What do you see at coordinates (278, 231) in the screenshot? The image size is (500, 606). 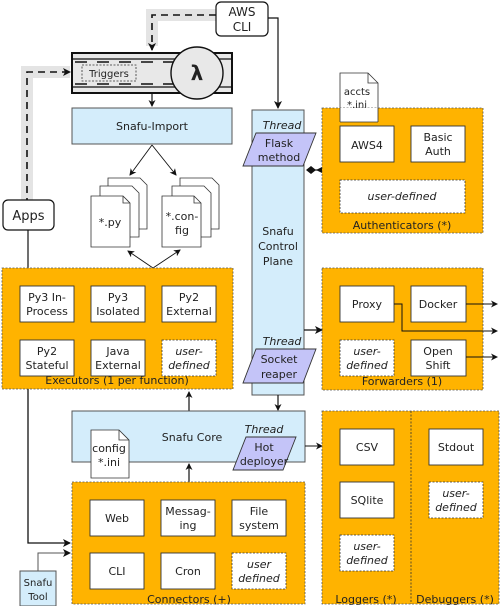 I see `control-plane-line1: Snafu` at bounding box center [278, 231].